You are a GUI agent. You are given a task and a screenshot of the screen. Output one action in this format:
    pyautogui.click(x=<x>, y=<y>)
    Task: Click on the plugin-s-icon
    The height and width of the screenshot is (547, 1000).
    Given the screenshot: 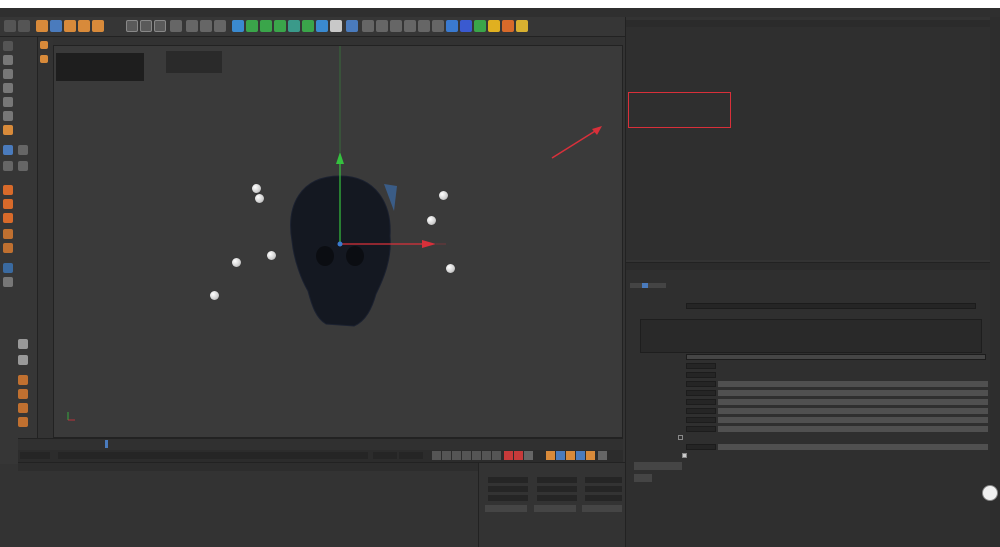 What is the action you would take?
    pyautogui.click(x=8, y=218)
    